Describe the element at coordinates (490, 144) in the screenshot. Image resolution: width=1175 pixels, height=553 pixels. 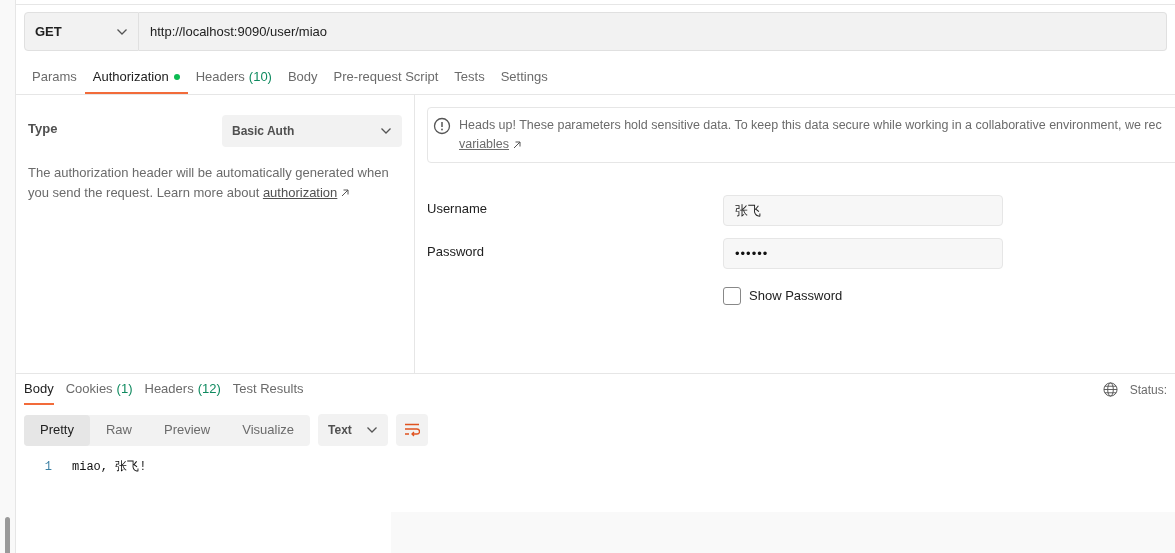
I see `variables-link: variables` at that location.